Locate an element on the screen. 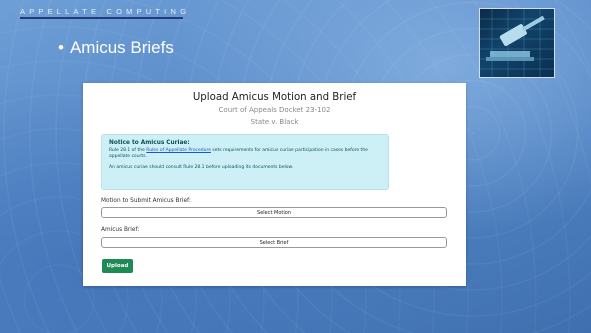 This screenshot has height=333, width=591. court-docket: Court of Appeals Docket 23-102 is located at coordinates (274, 110).